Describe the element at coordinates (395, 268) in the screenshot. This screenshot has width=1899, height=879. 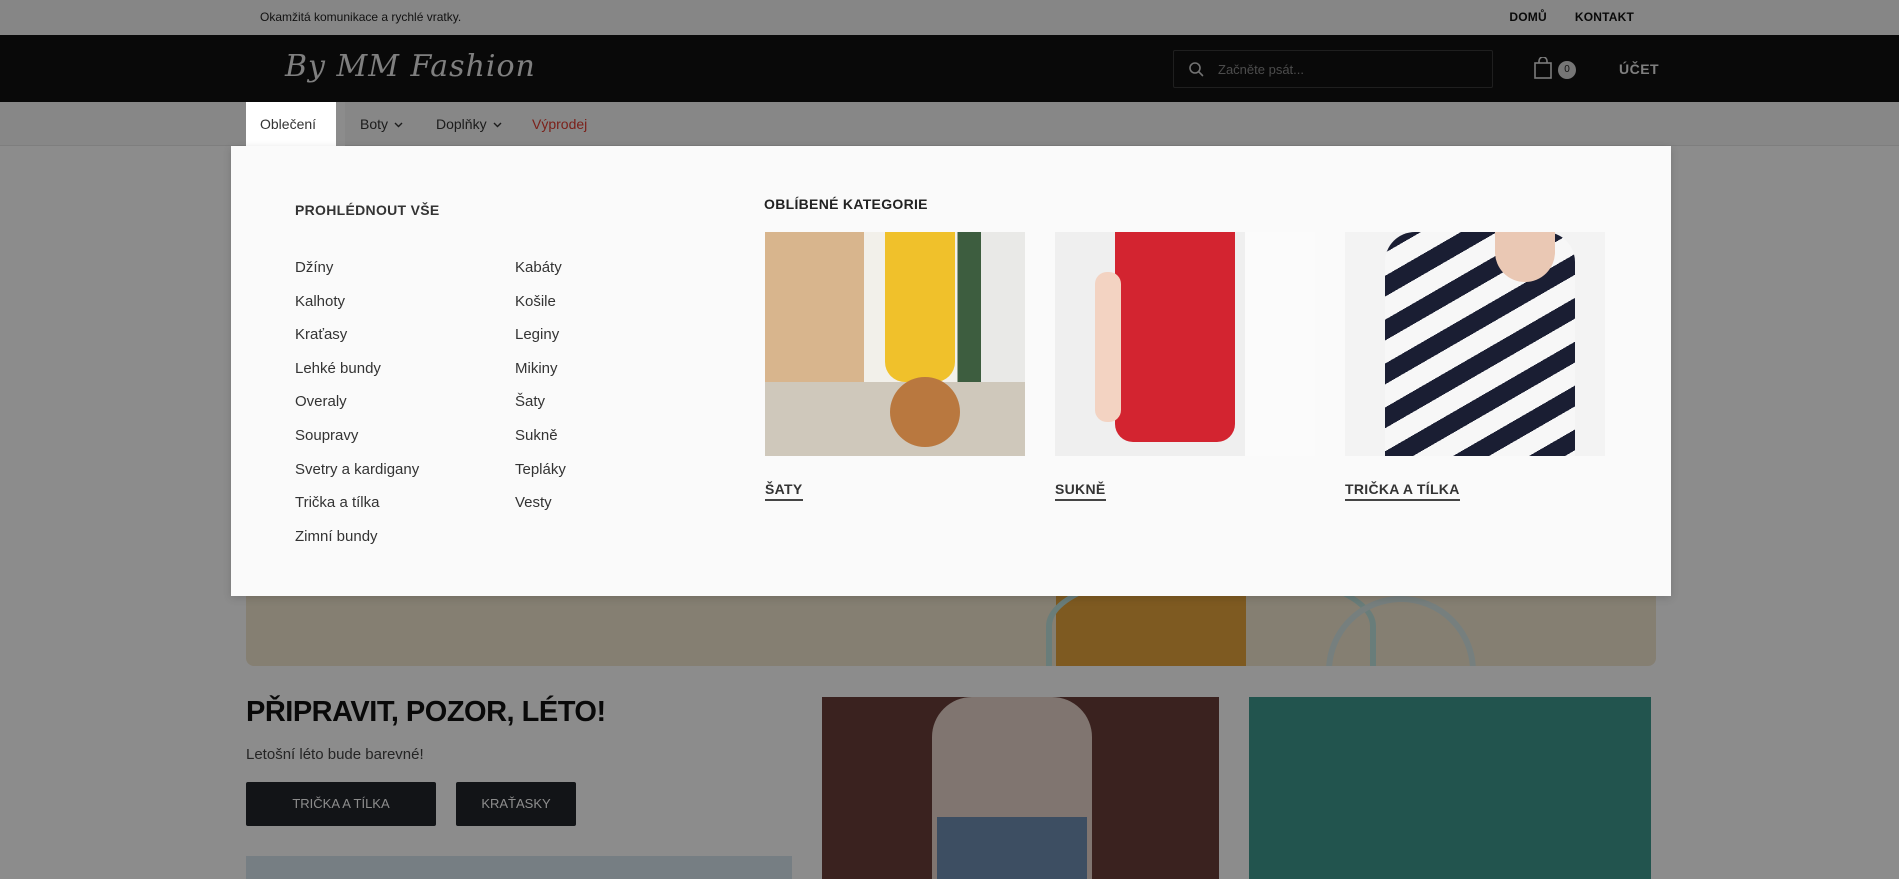
I see `category-link: Džíny` at that location.